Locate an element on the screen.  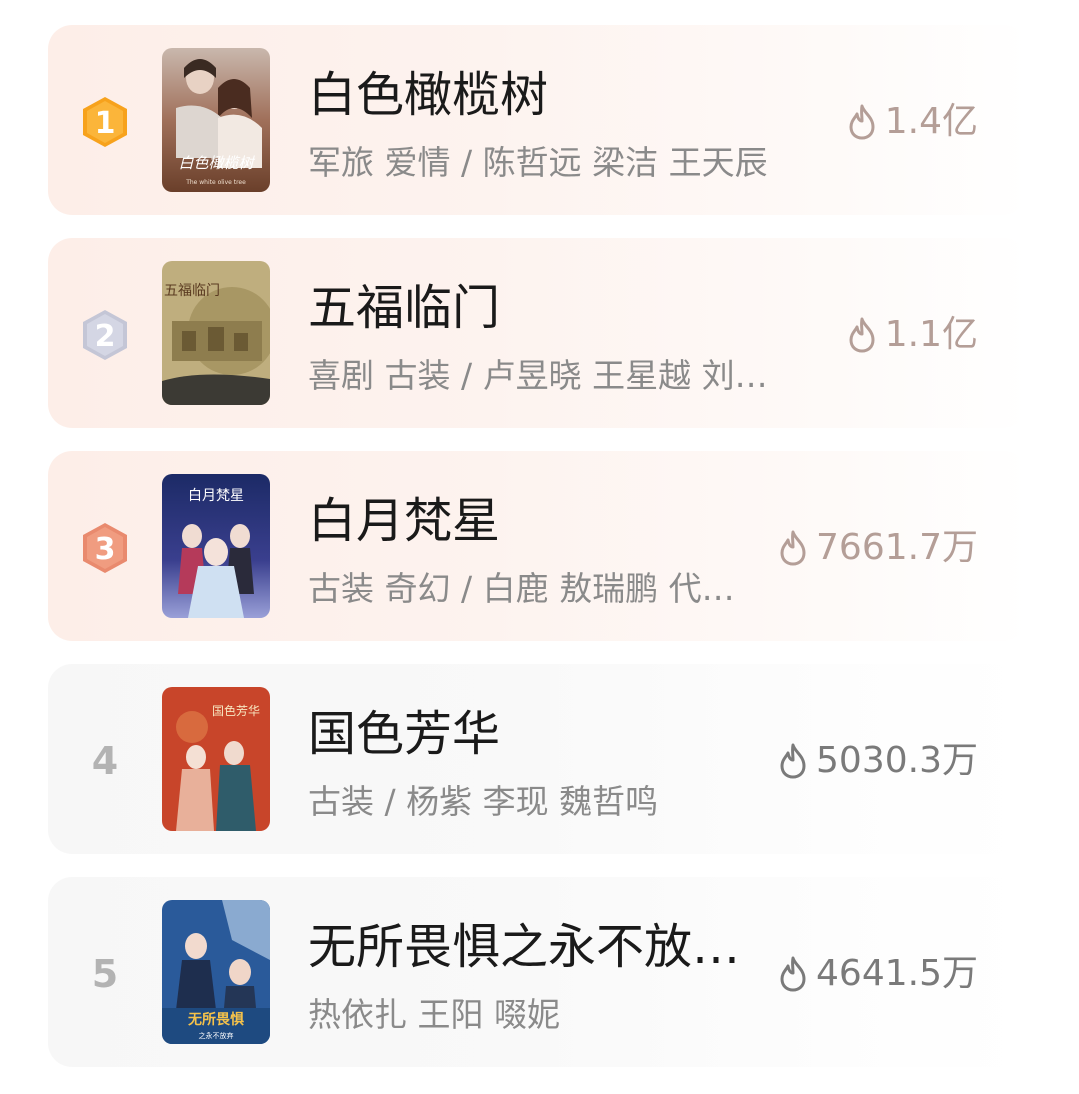
poster-subtitle: The white olive tree is located at coordinates (215, 182).